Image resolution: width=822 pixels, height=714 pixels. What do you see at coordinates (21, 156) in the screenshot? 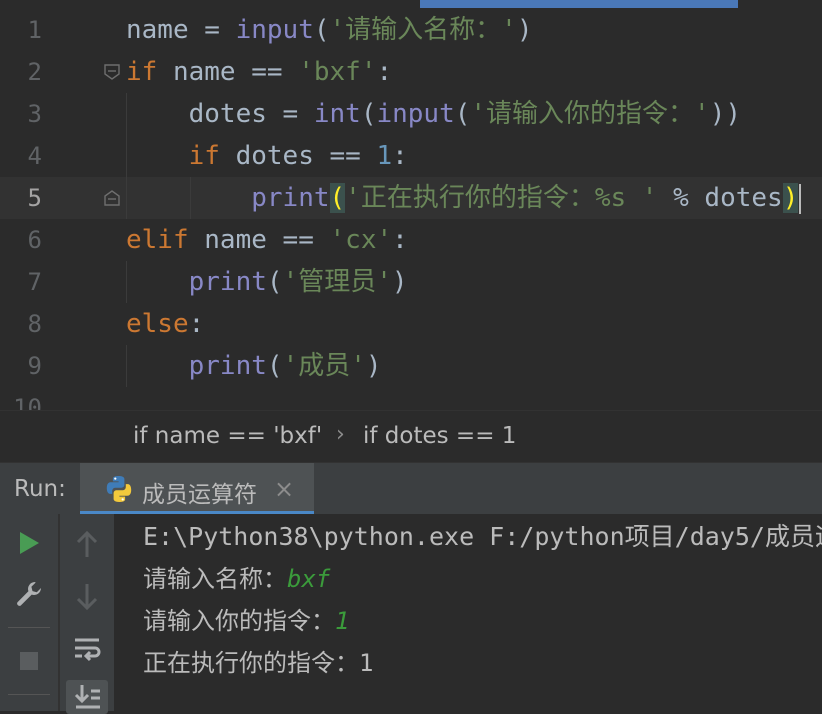
I see `line-number: 4` at bounding box center [21, 156].